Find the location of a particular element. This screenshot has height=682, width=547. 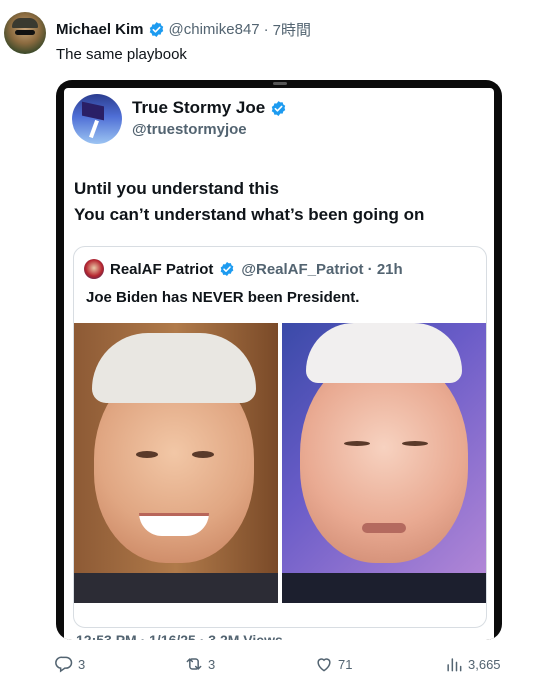

like-button: 71 is located at coordinates (333, 664).